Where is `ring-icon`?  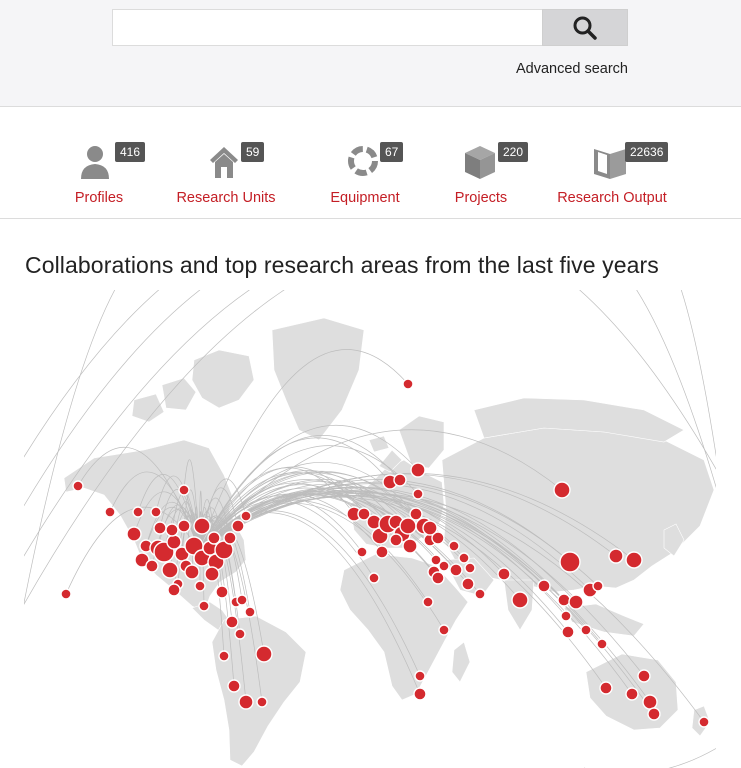 ring-icon is located at coordinates (363, 161).